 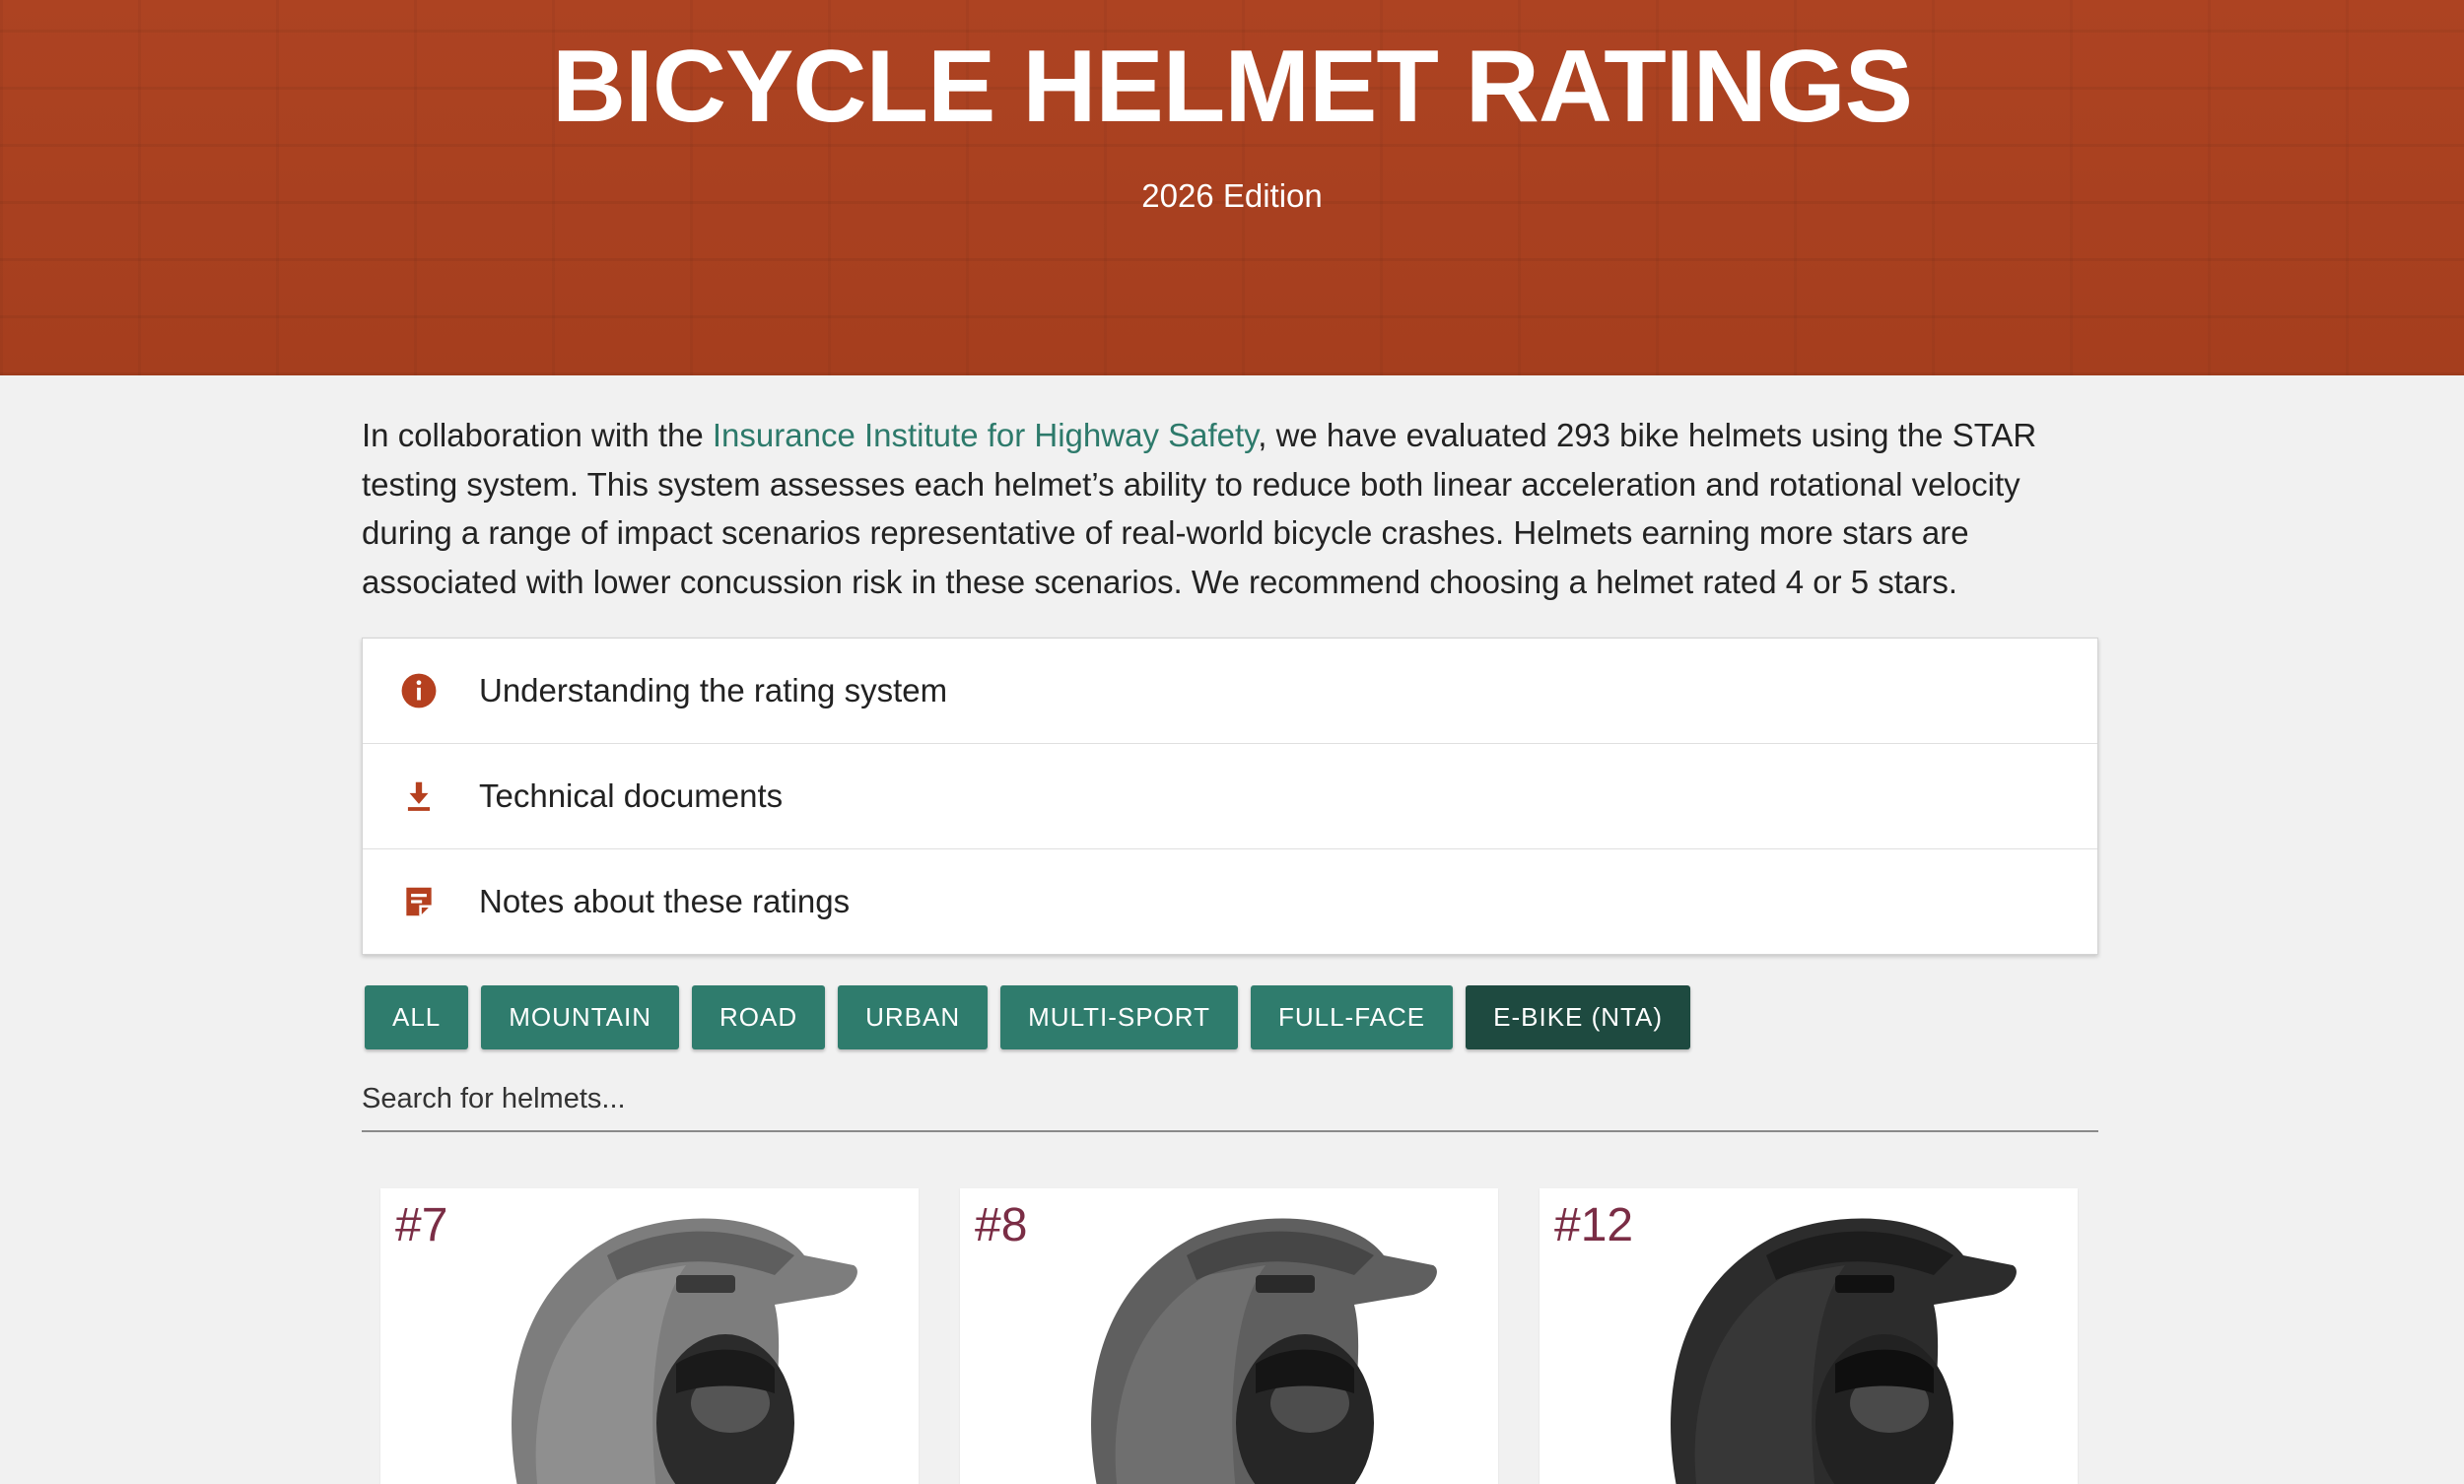 I want to click on filter-full-face-button: FULL-FACE, so click(x=1352, y=1017).